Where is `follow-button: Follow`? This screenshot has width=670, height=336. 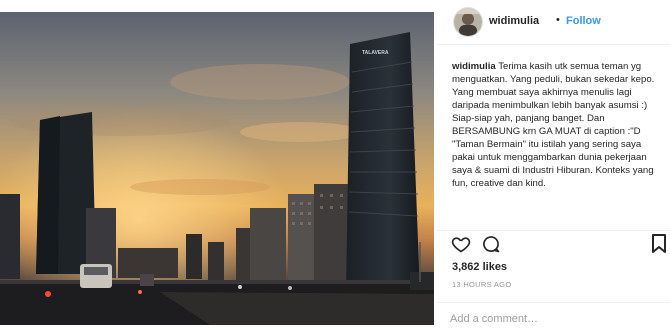 follow-button: Follow is located at coordinates (583, 21).